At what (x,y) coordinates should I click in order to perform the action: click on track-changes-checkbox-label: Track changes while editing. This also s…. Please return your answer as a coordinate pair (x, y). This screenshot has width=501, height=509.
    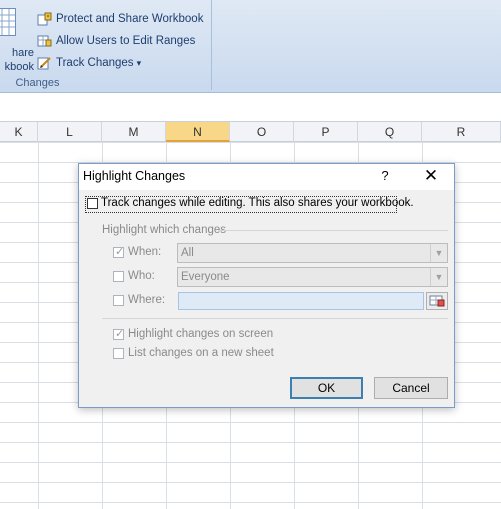
    Looking at the image, I should click on (257, 203).